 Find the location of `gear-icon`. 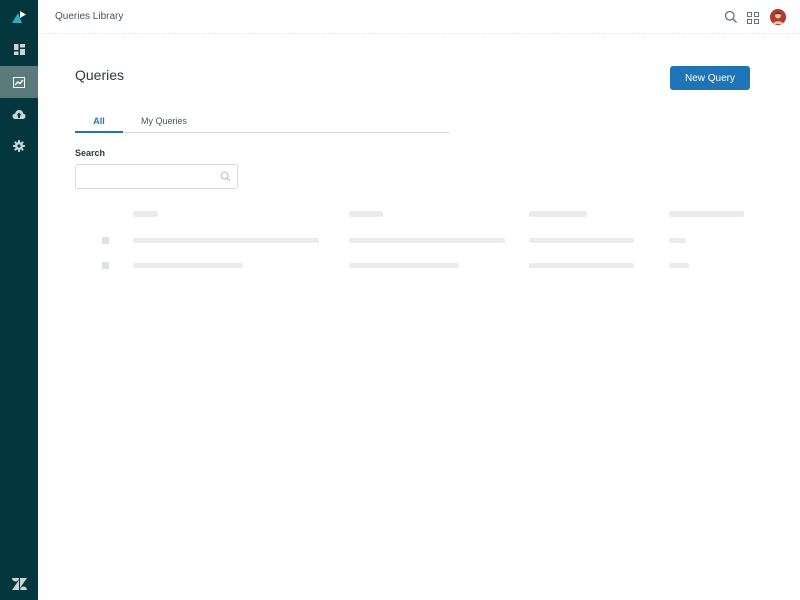

gear-icon is located at coordinates (19, 146).